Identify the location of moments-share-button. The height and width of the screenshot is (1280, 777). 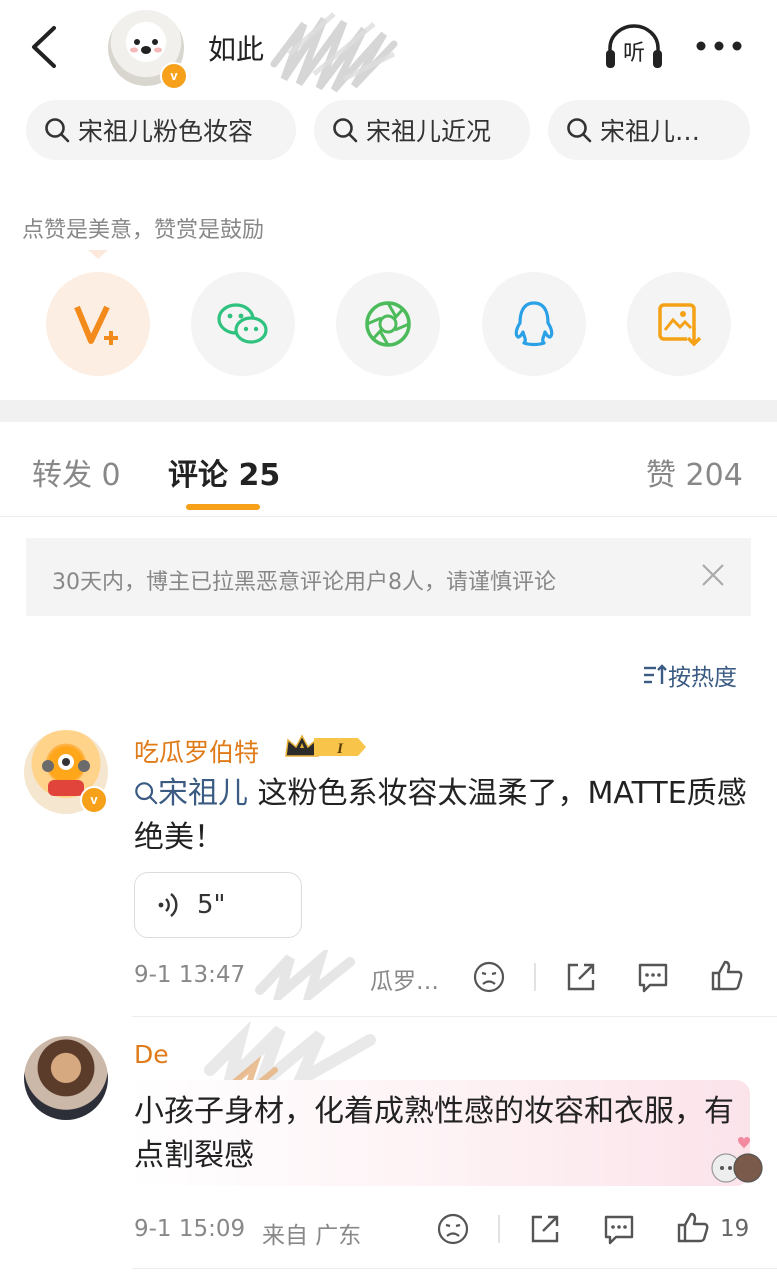
(388, 324).